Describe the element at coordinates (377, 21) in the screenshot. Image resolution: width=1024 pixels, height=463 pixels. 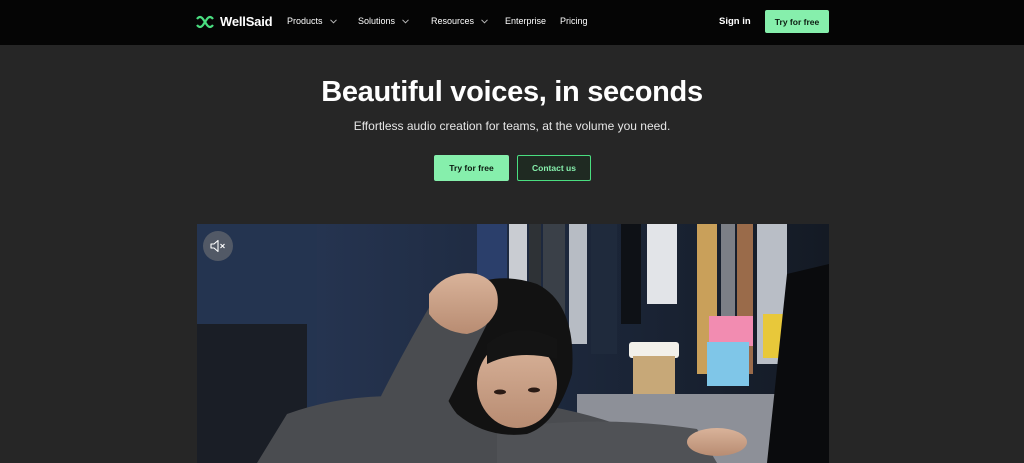
I see `nav-item-label: Solutions` at that location.